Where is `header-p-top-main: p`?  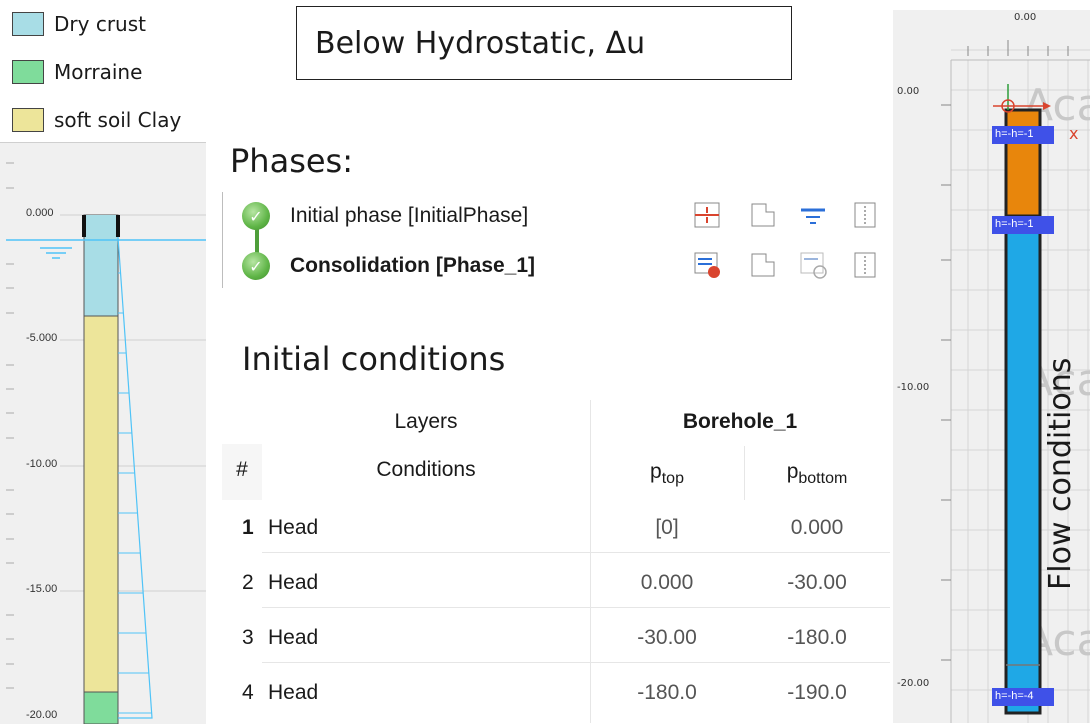 header-p-top-main: p is located at coordinates (656, 471).